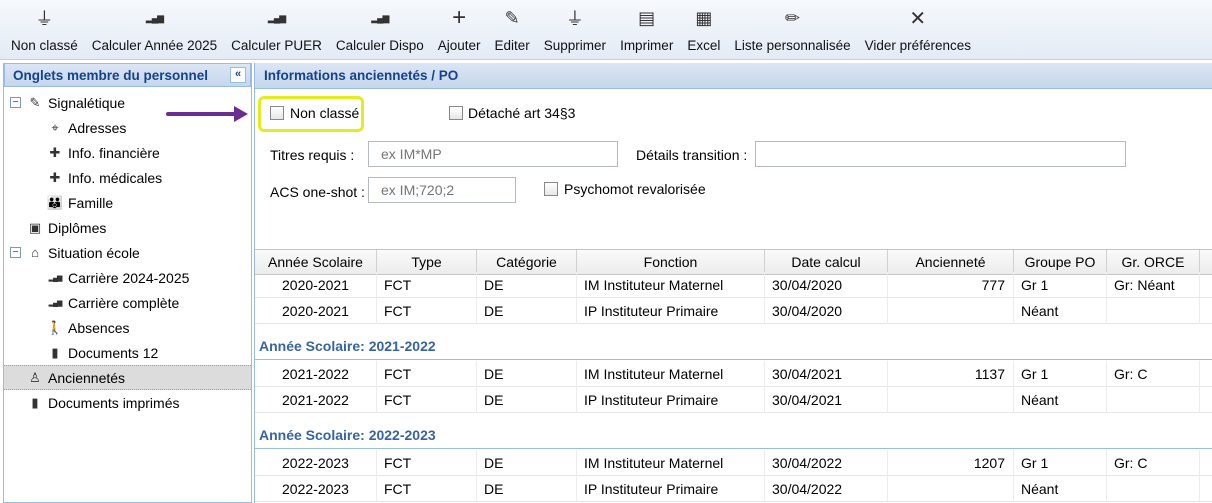 The image size is (1212, 503). I want to click on tree-item-documents-12: ▮ Documents 12, so click(127, 352).